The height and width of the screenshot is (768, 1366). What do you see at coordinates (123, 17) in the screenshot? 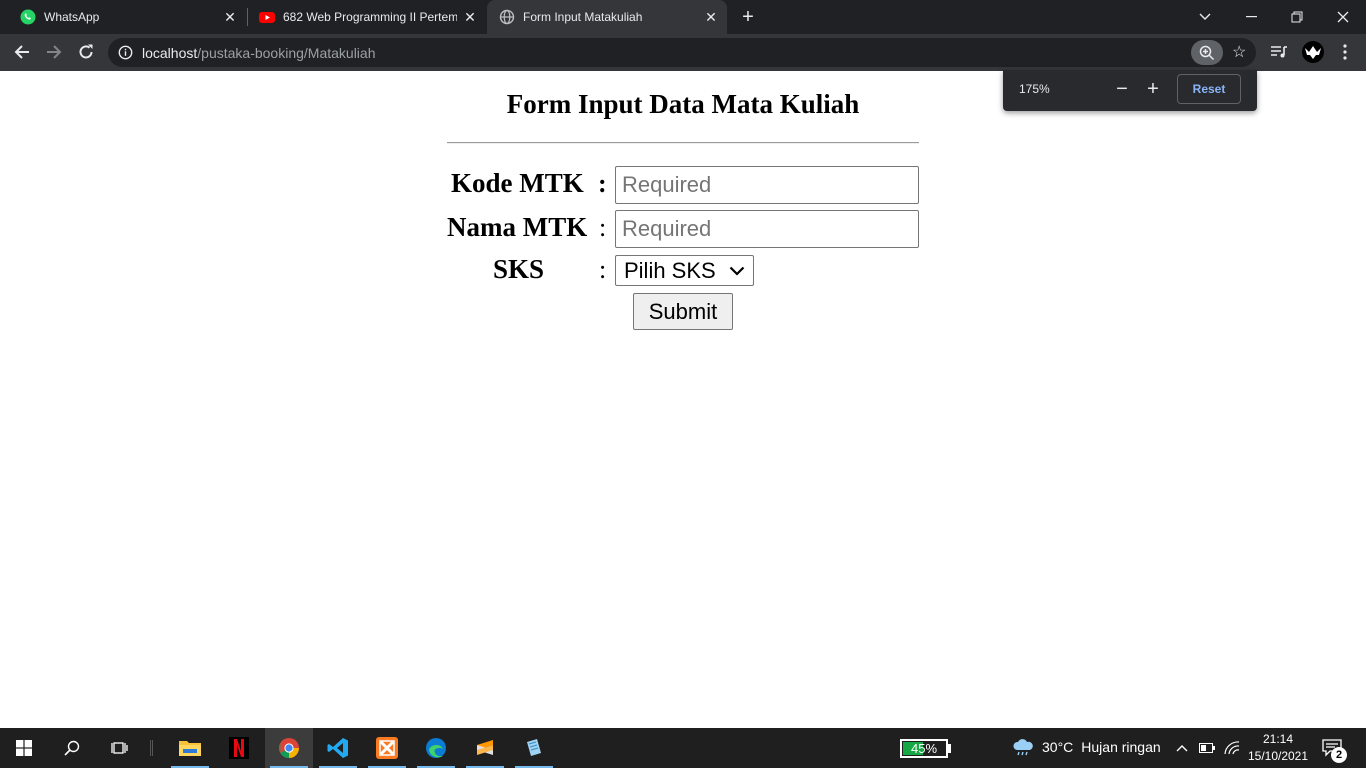
I see `tab-whatsapp: WhatsApp ✕` at bounding box center [123, 17].